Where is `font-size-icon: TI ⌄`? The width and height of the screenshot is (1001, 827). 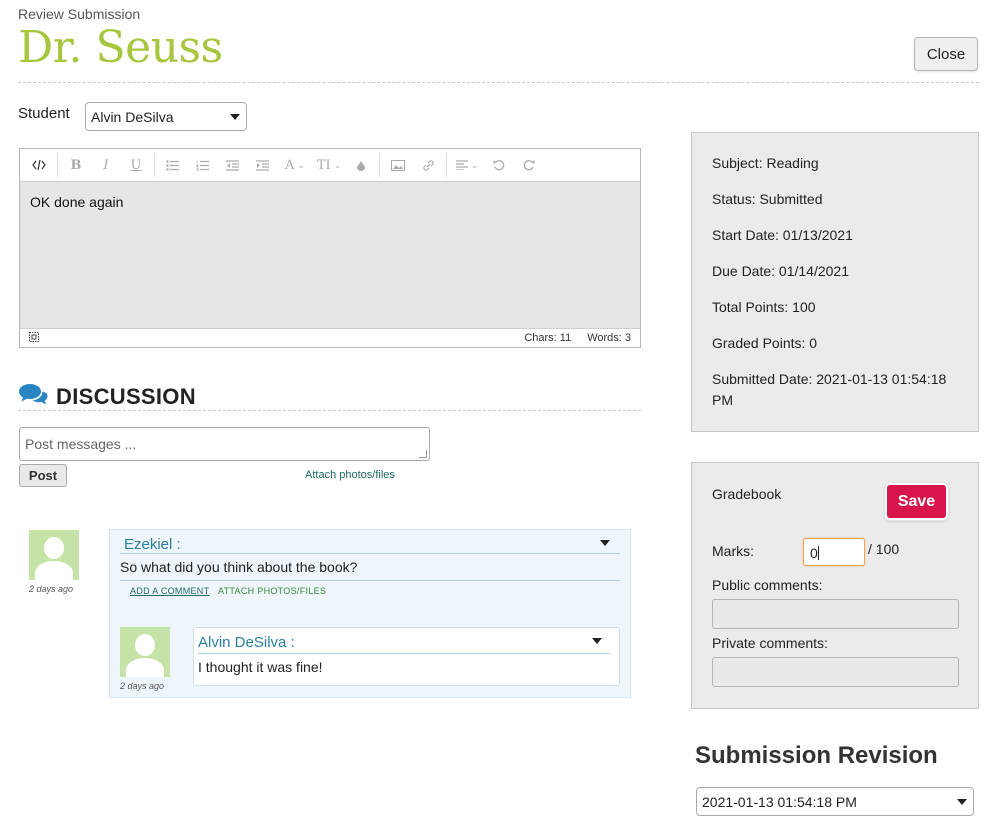
font-size-icon: TI ⌄ is located at coordinates (329, 165).